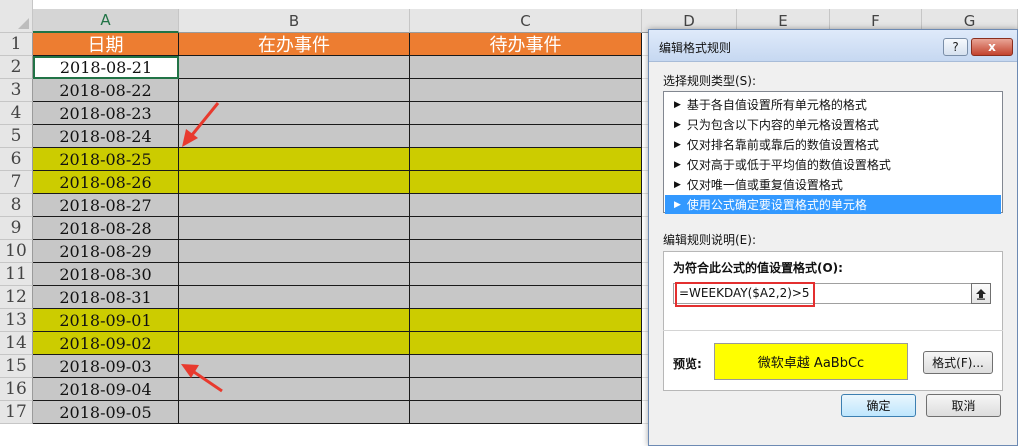 This screenshot has height=446, width=1018. I want to click on rule-type-label: 选择规则类型(S):, so click(710, 81).